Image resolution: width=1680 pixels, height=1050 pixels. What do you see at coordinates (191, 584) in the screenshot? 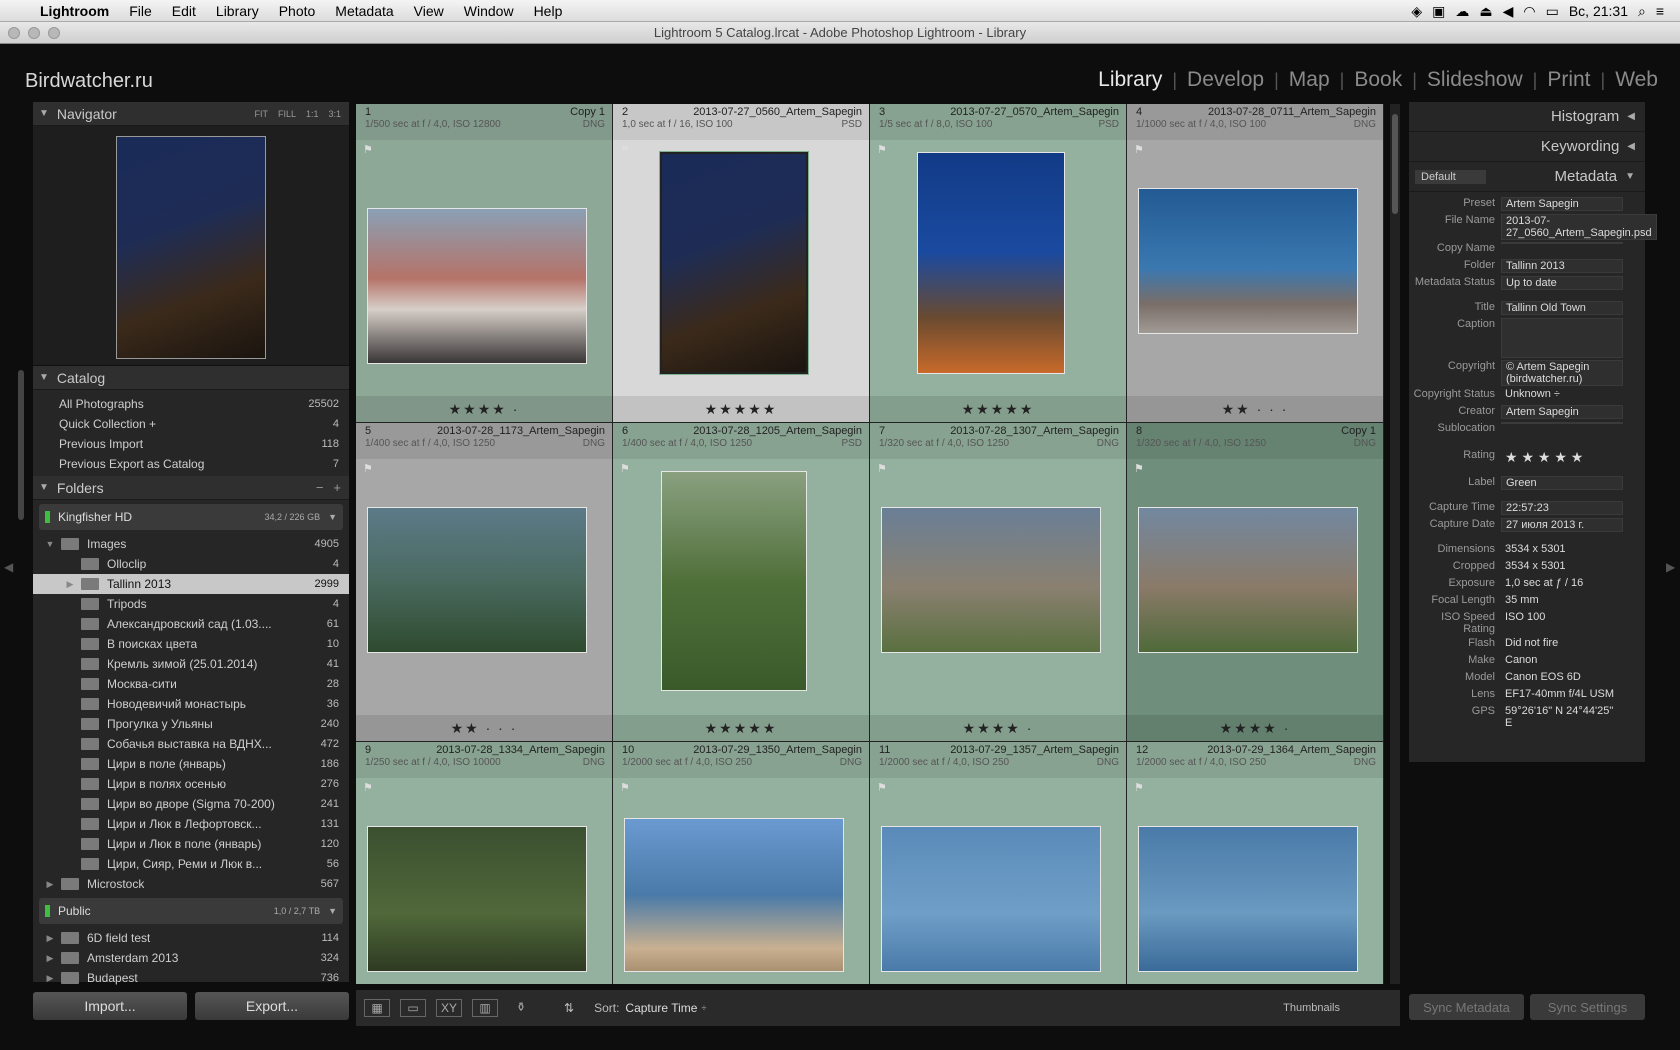
I see `folder-item: ▶ Tallinn 2013 2999` at bounding box center [191, 584].